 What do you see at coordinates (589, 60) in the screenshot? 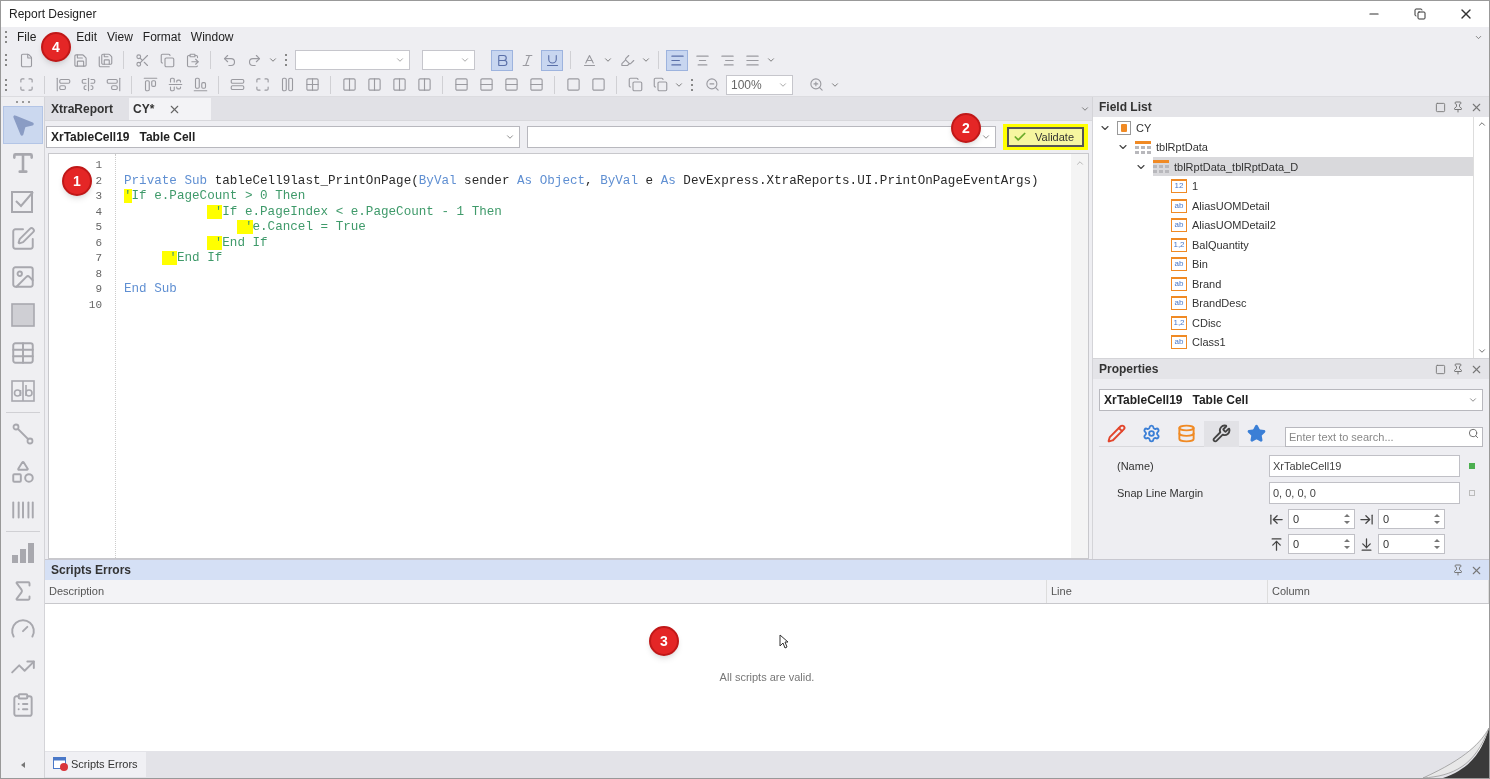
I see `font-color-icon` at bounding box center [589, 60].